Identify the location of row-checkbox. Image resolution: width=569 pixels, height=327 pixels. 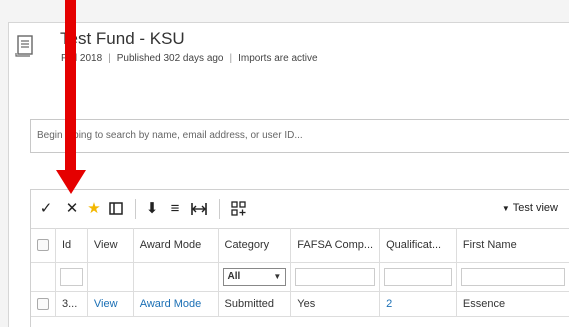
(43, 304).